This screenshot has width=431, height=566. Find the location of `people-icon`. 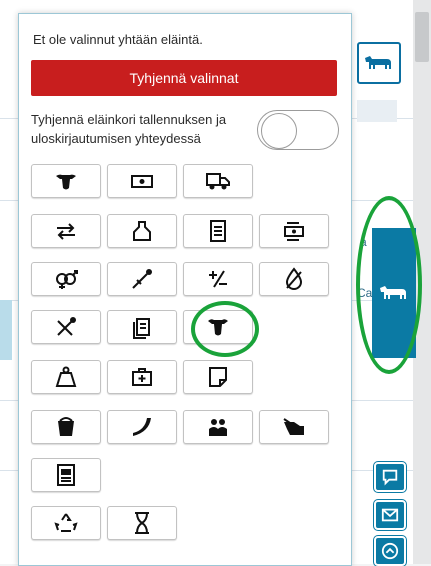

people-icon is located at coordinates (218, 427).